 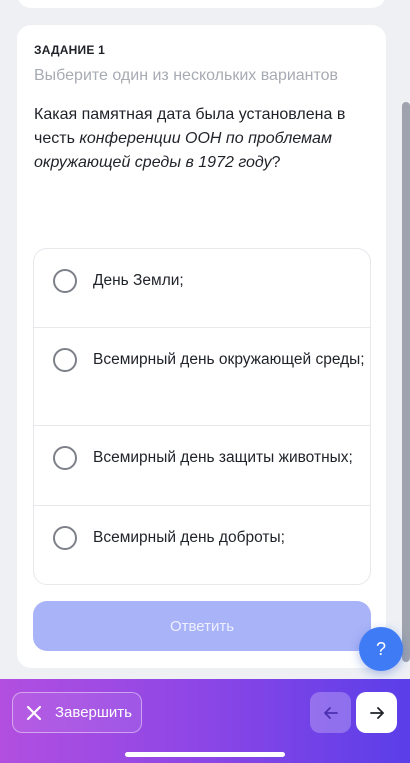 I want to click on answer-option-label: Всемирный день окружающей среды;, so click(x=229, y=359).